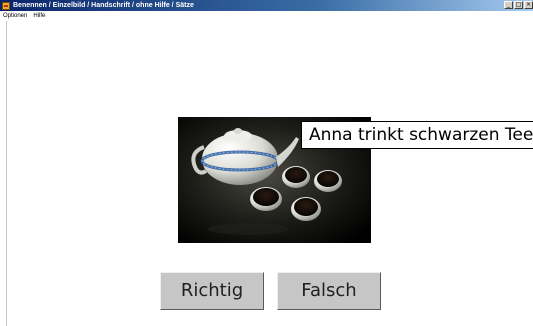 The image size is (533, 326). Describe the element at coordinates (15, 16) in the screenshot. I see `menu-optionen: Optionen` at that location.